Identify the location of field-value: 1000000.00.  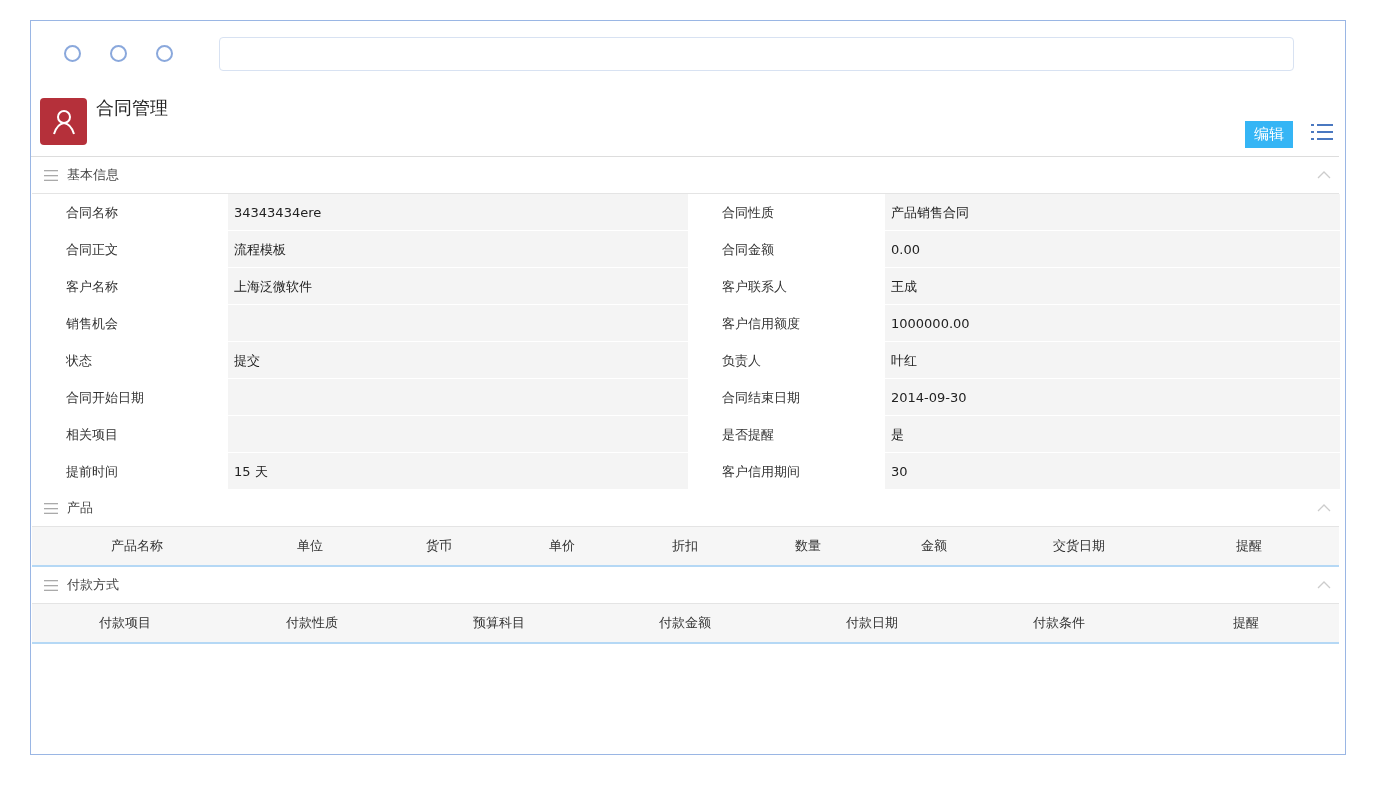
(1112, 323).